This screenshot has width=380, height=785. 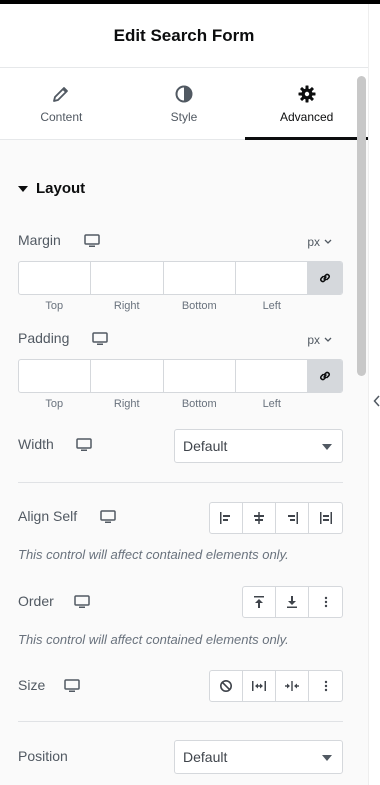 I want to click on padding-bottom-input, so click(x=200, y=376).